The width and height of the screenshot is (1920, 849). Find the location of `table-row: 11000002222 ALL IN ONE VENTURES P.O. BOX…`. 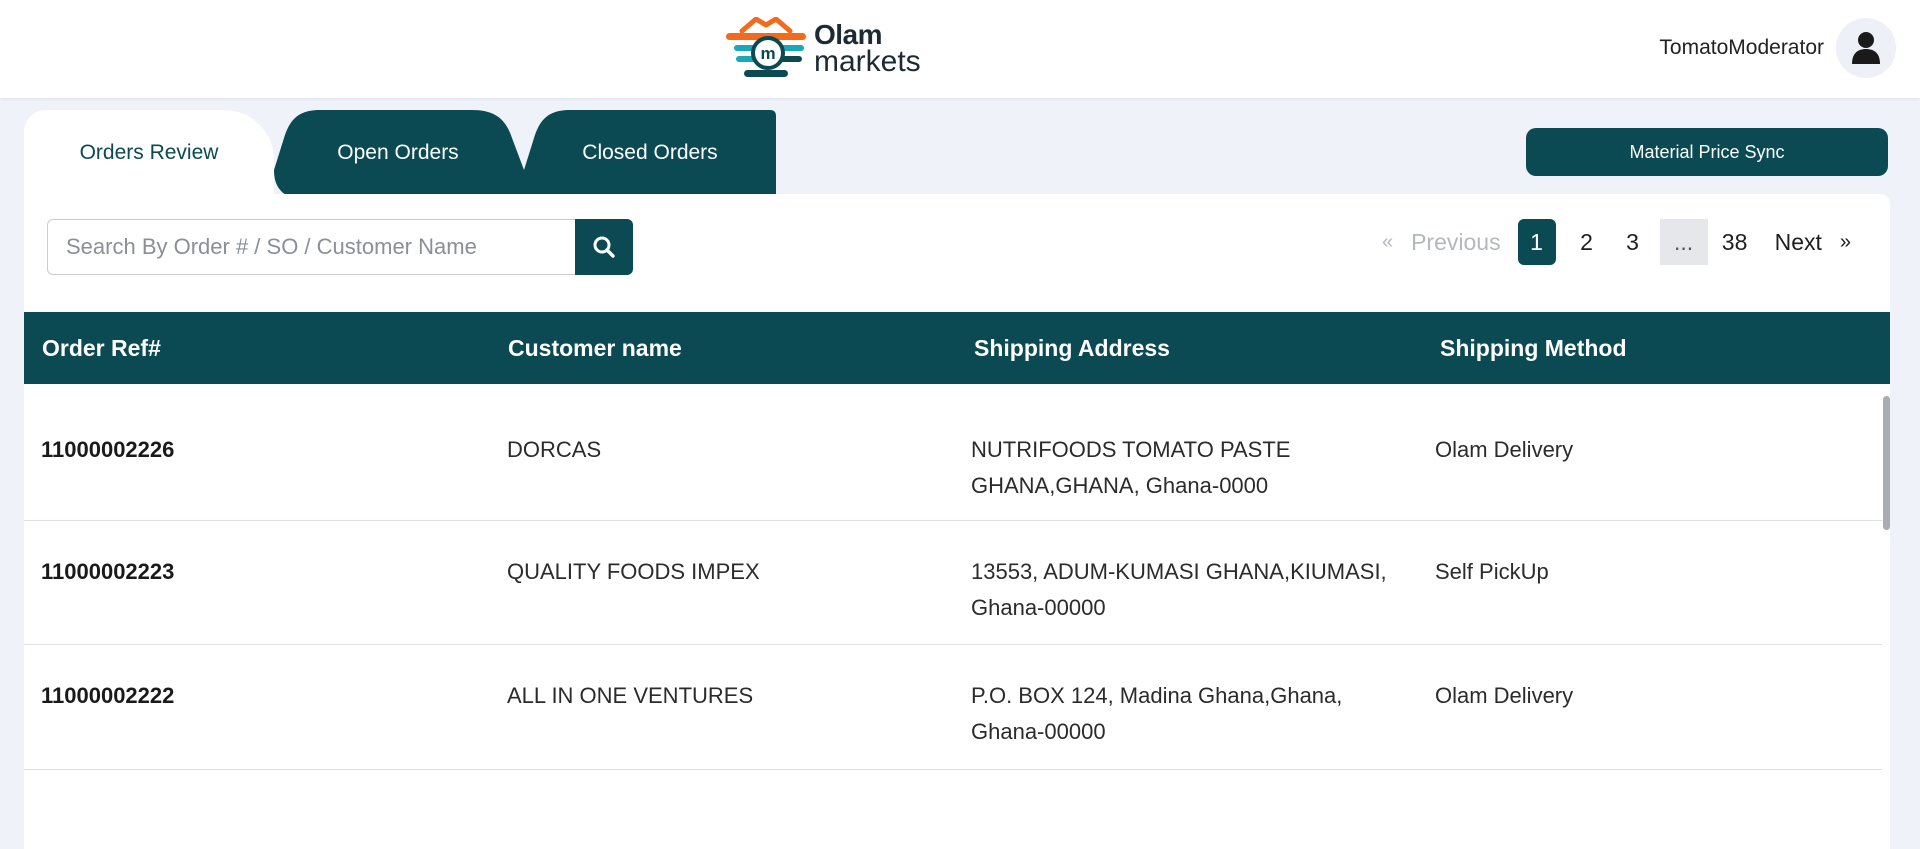

table-row: 11000002222 ALL IN ONE VENTURES P.O. BOX… is located at coordinates (953, 707).